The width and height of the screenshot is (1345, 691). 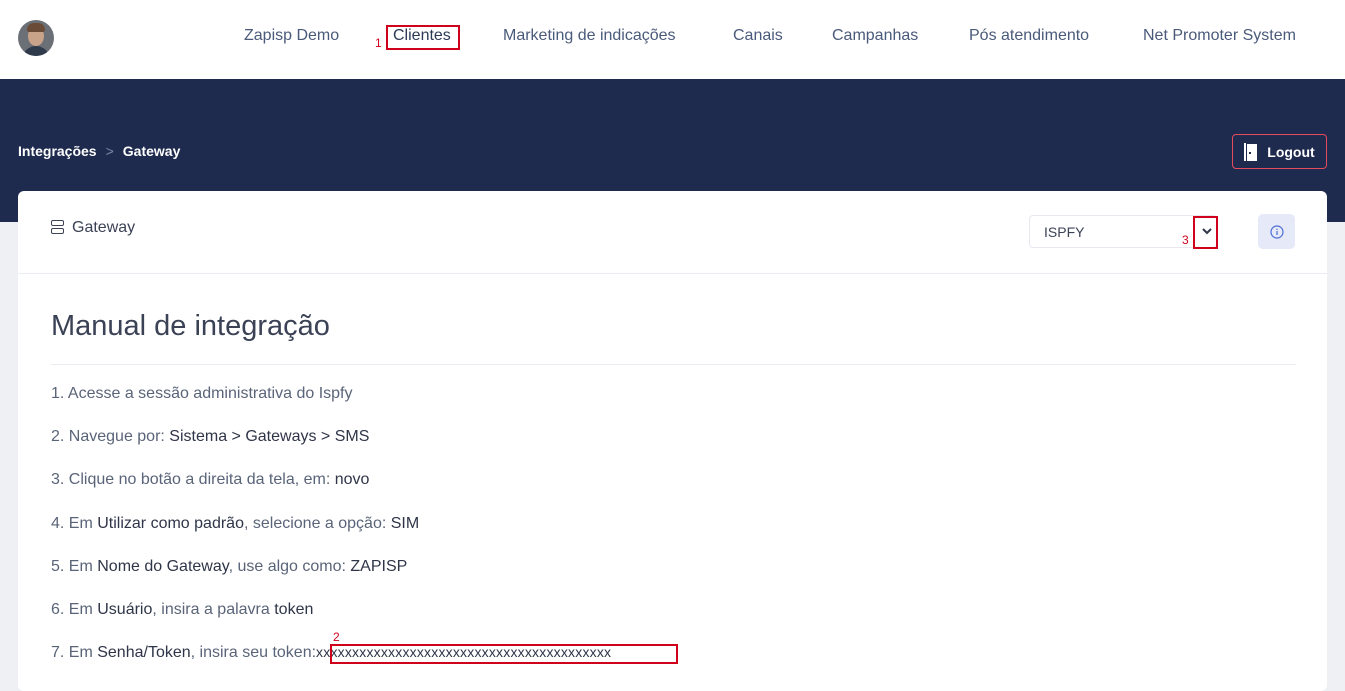 I want to click on info-icon, so click(x=1276, y=231).